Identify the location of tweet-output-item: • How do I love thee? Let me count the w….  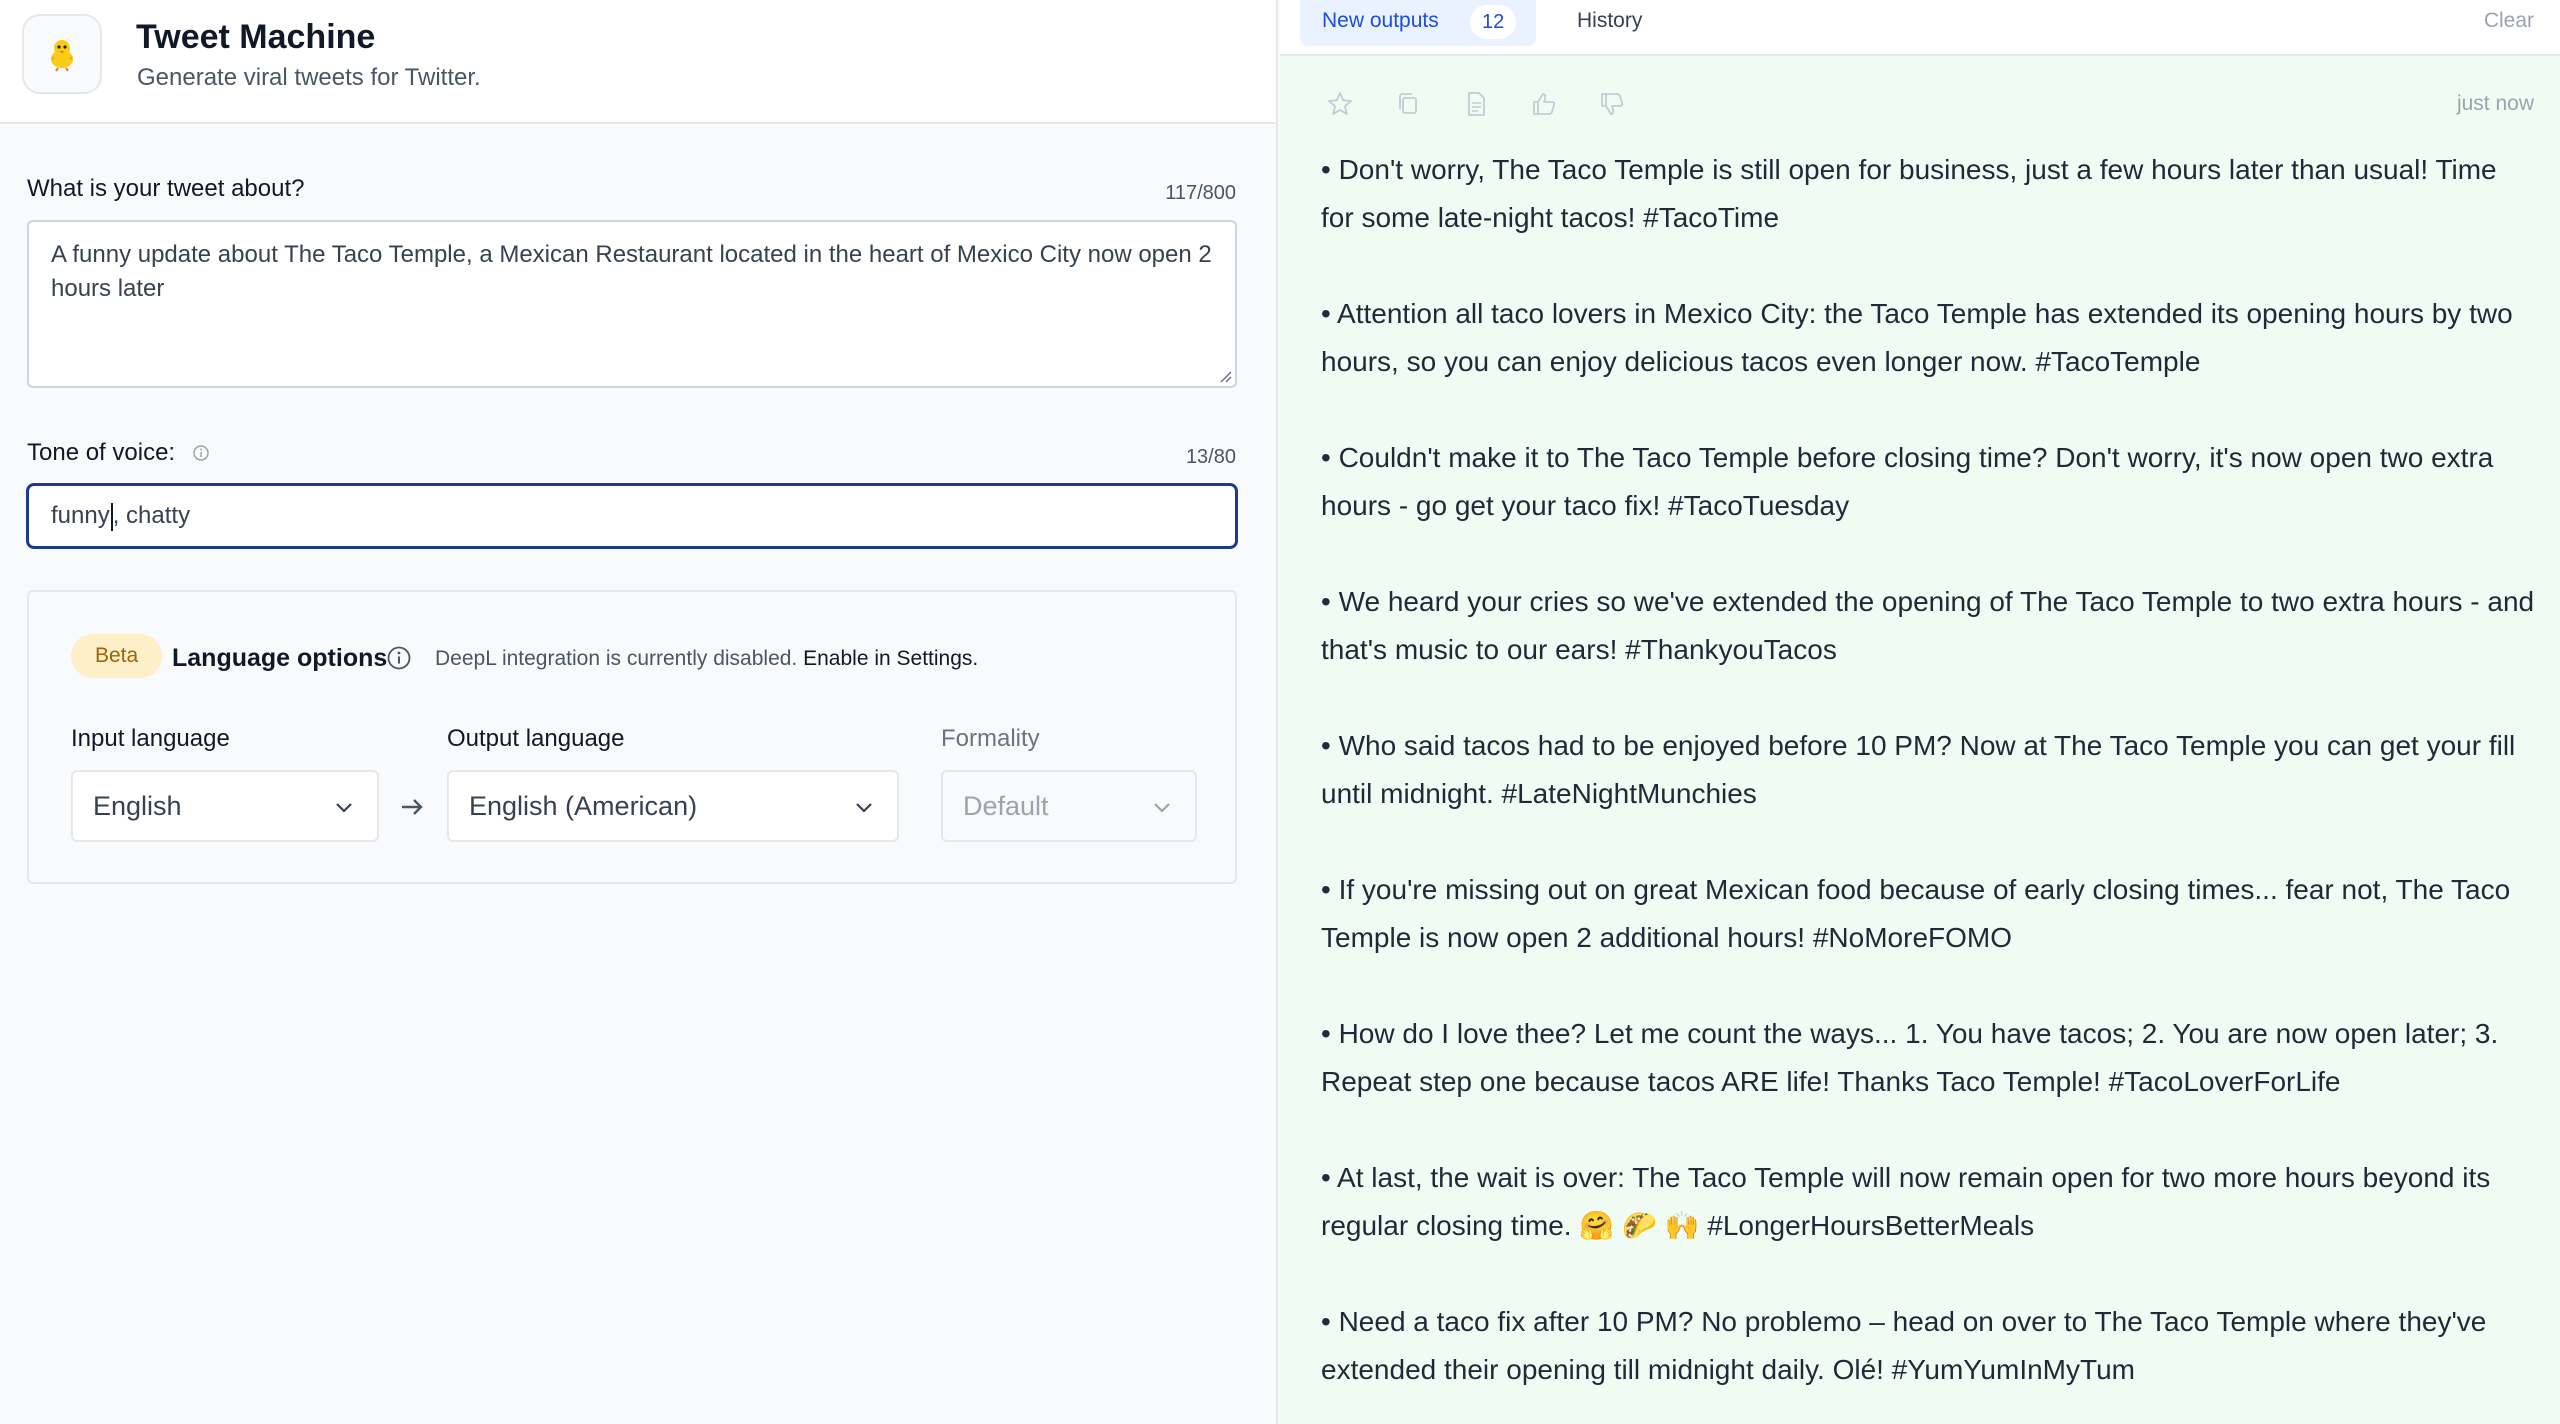
(1910, 1057).